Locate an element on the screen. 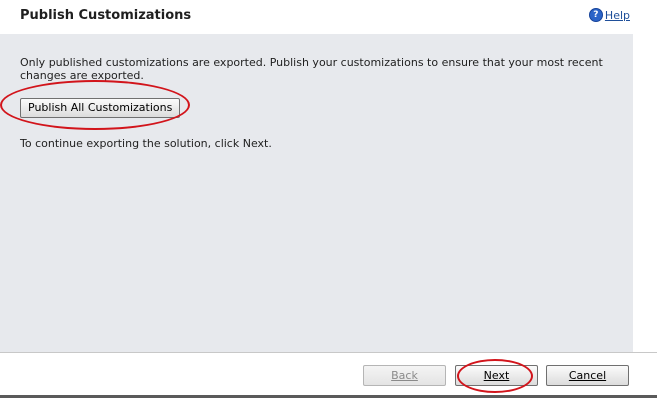 Image resolution: width=657 pixels, height=398 pixels. cancel-button: Cancel is located at coordinates (587, 375).